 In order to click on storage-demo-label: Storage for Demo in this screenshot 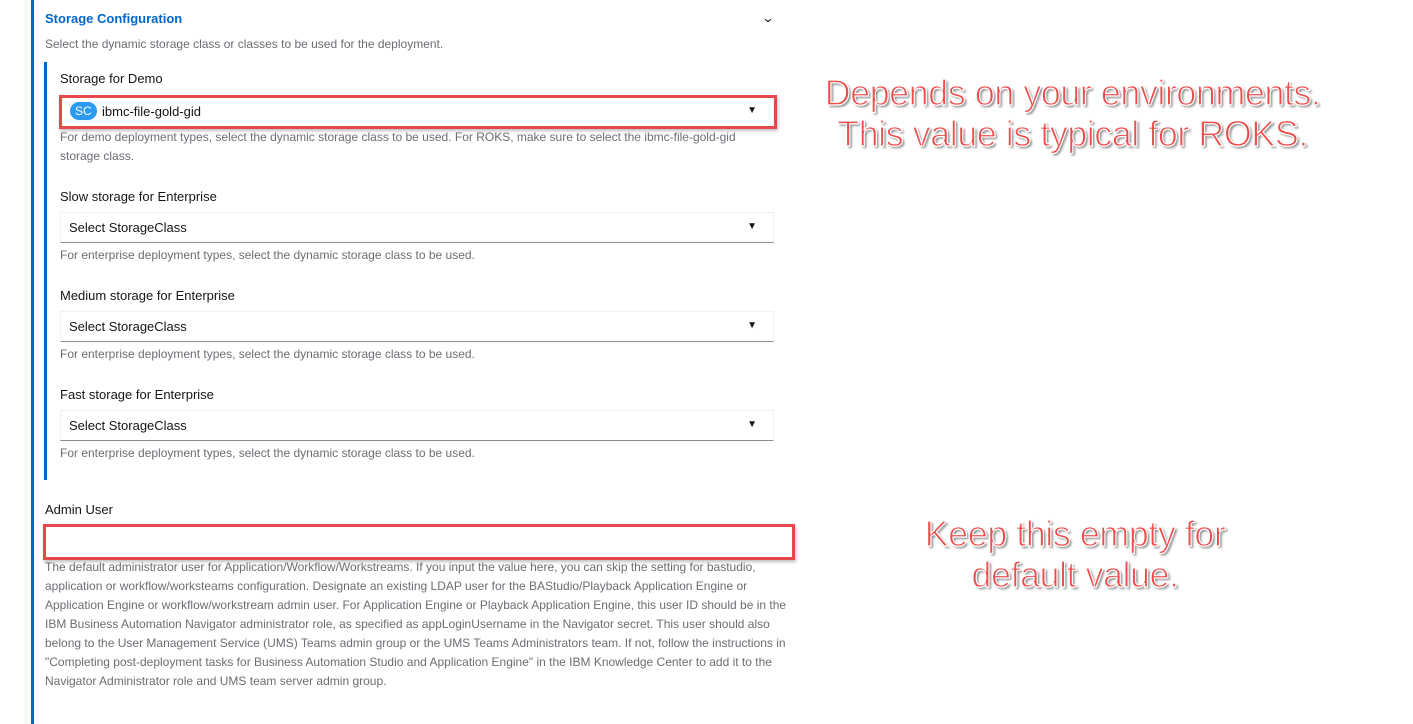, I will do `click(111, 78)`.